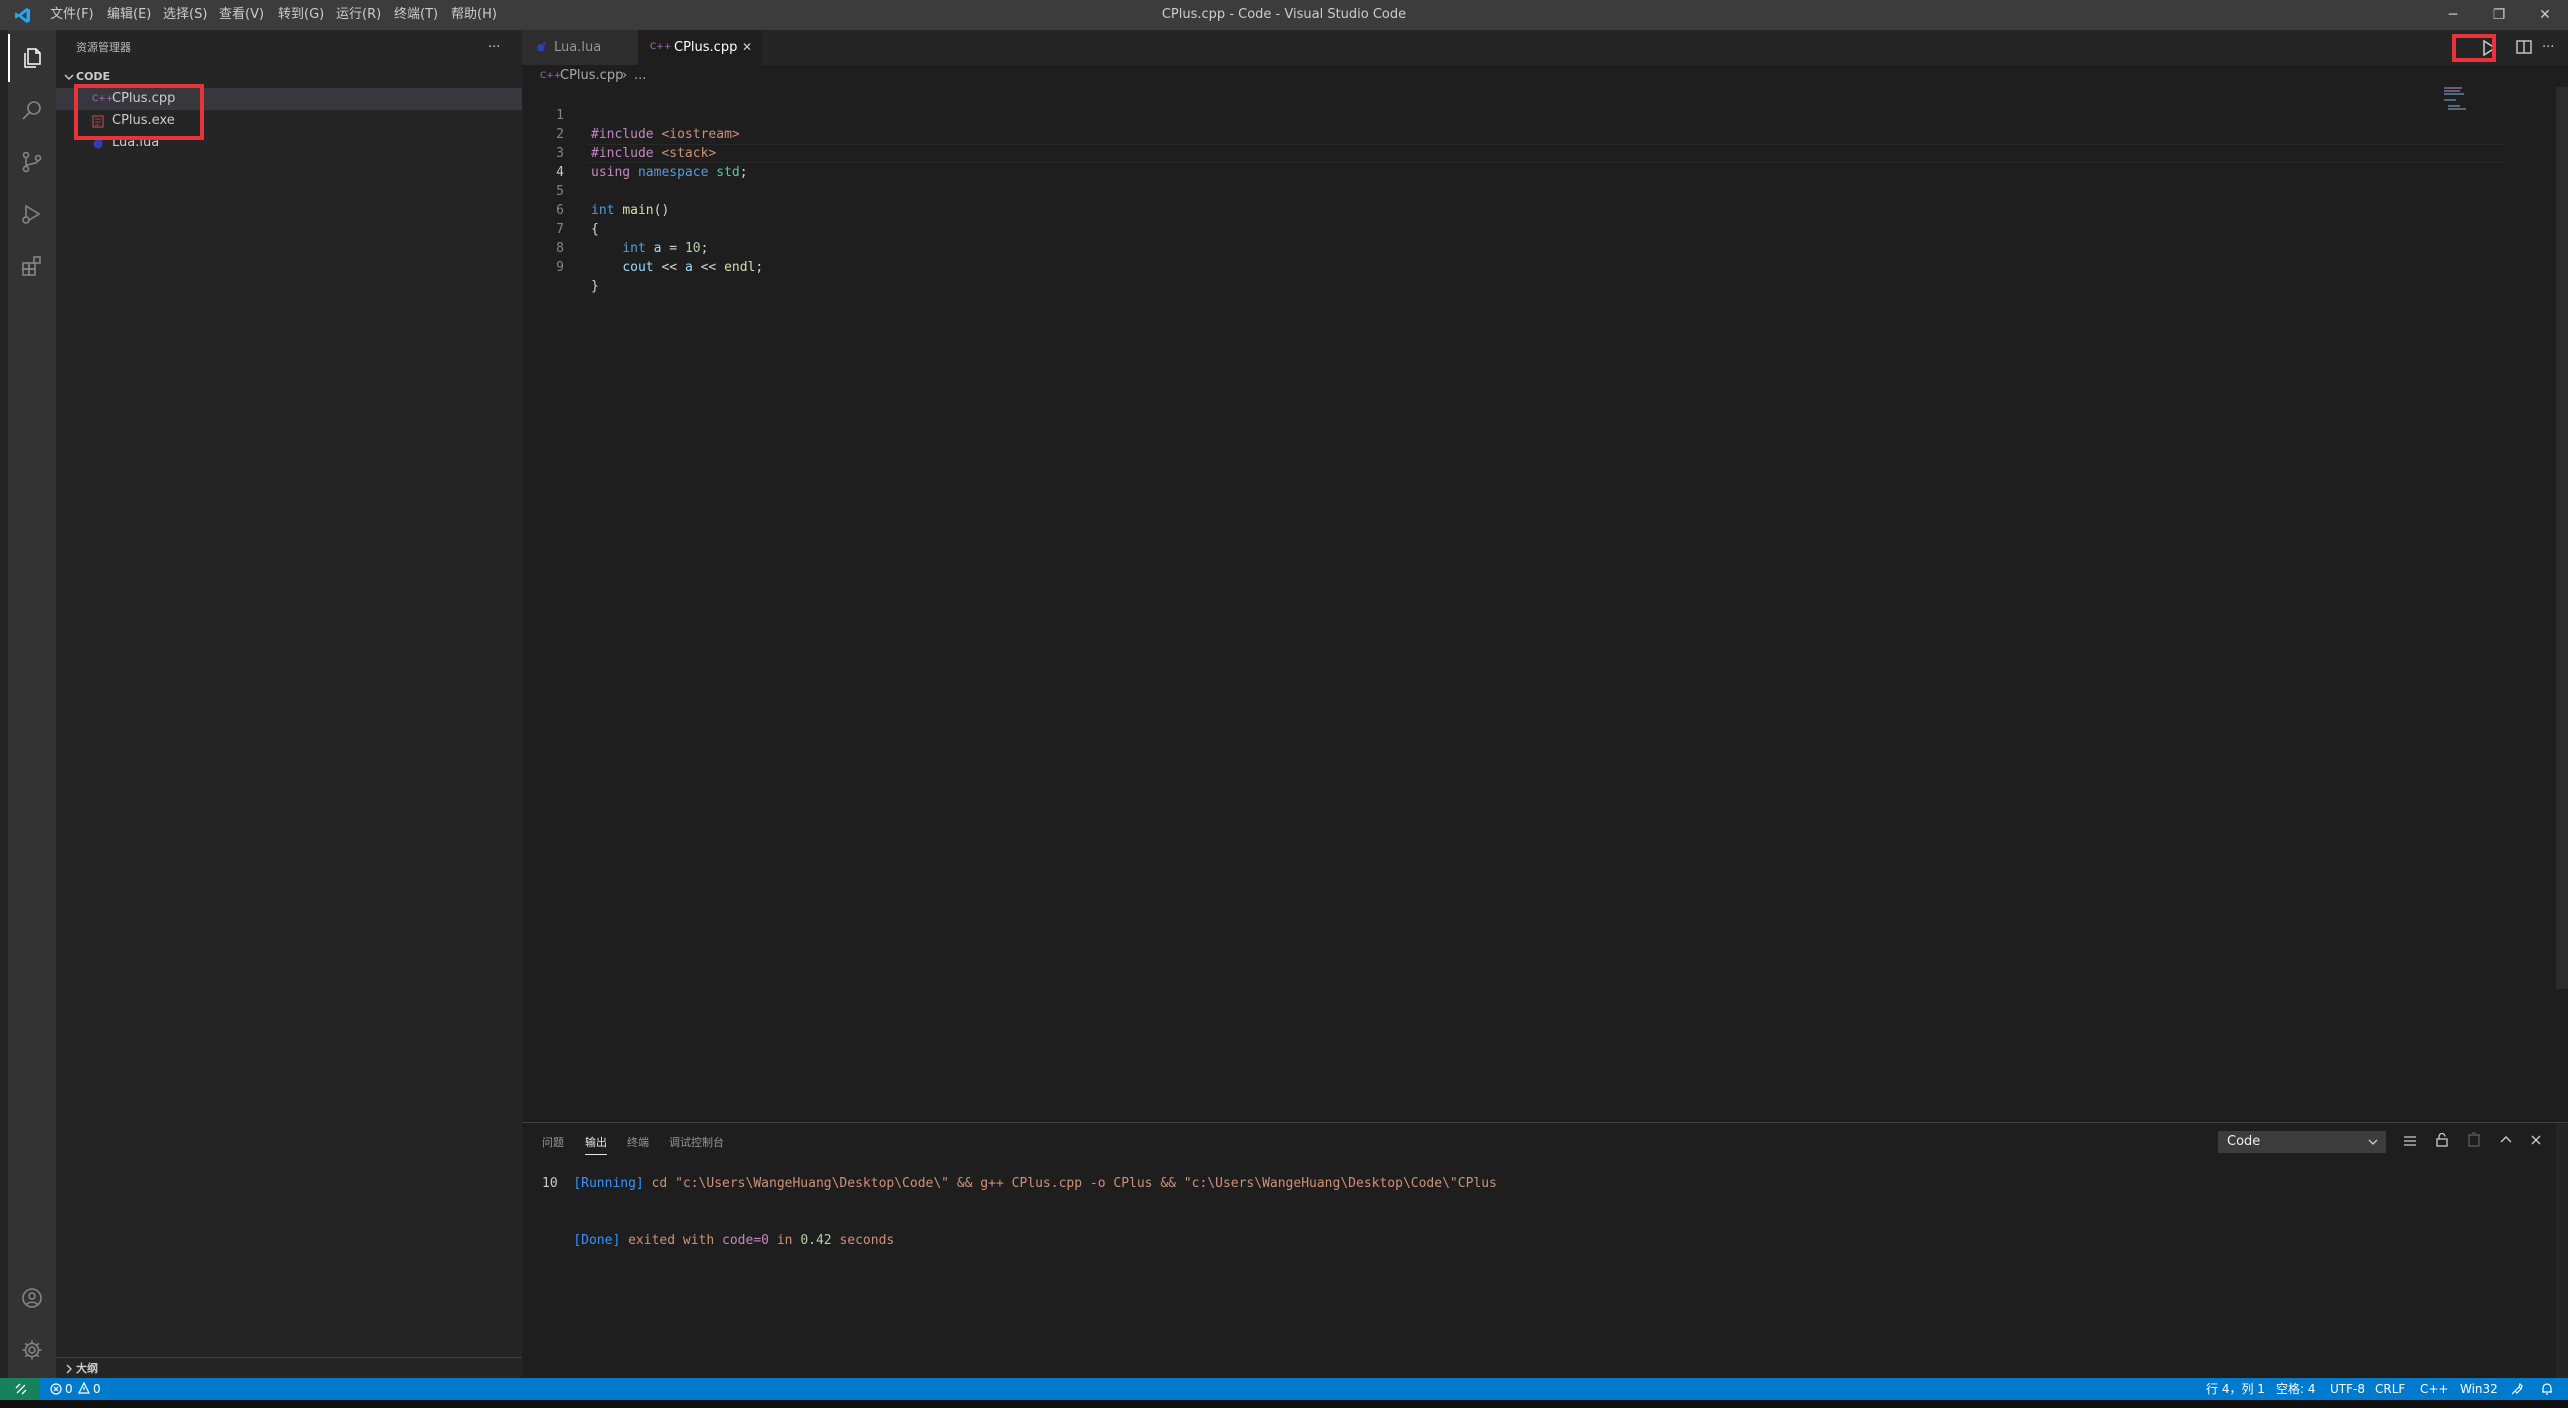  What do you see at coordinates (289, 99) in the screenshot?
I see `file-item-cplus-cpp: C++ CPlus.cpp` at bounding box center [289, 99].